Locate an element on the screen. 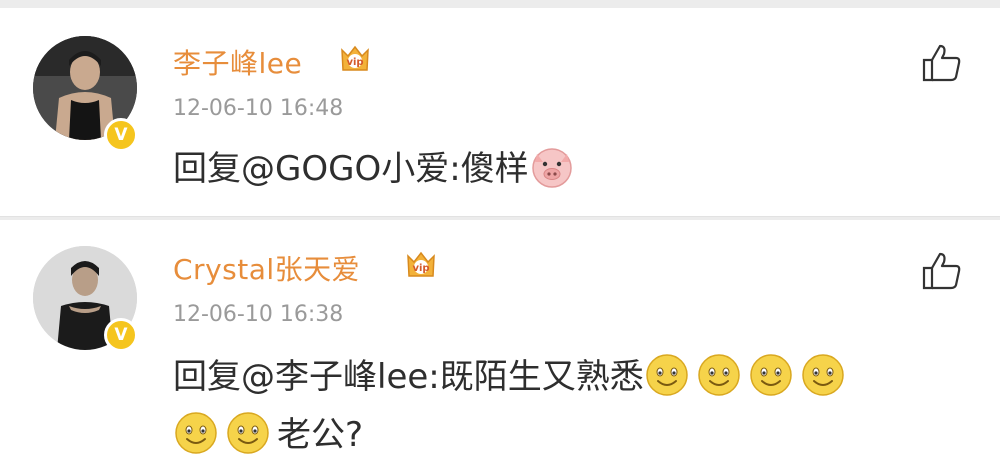 The image size is (1000, 472). username: 李子峰lee is located at coordinates (237, 62).